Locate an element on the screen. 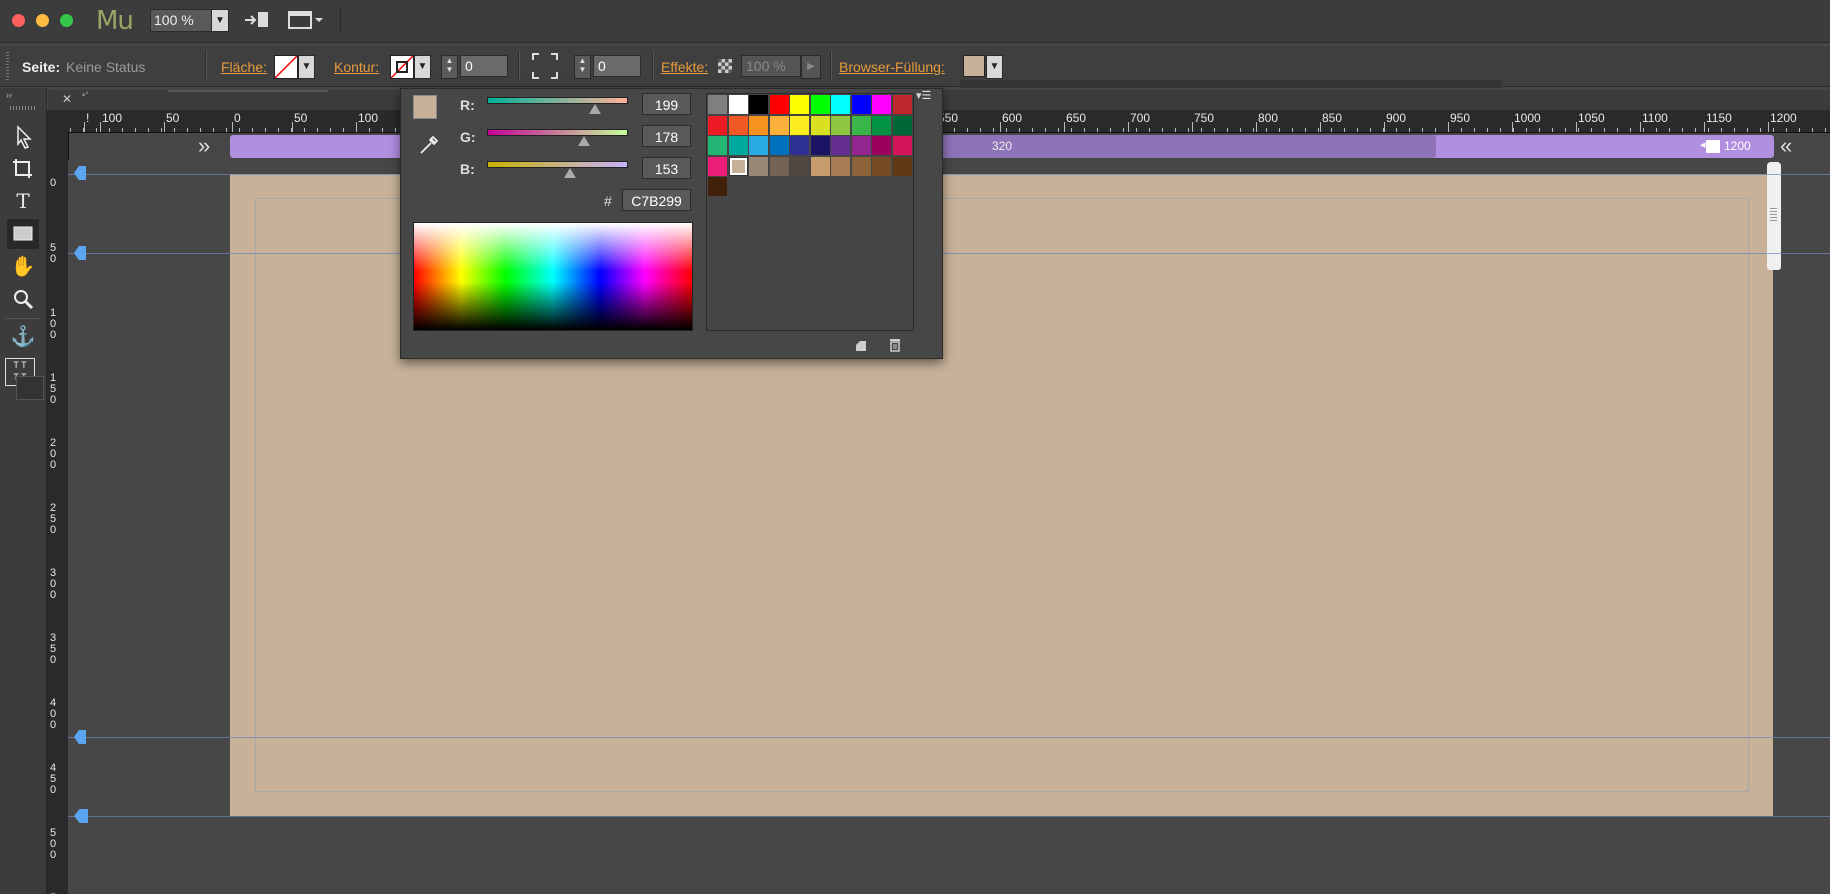 The height and width of the screenshot is (894, 1830). opacity-input: 100 % is located at coordinates (771, 66).